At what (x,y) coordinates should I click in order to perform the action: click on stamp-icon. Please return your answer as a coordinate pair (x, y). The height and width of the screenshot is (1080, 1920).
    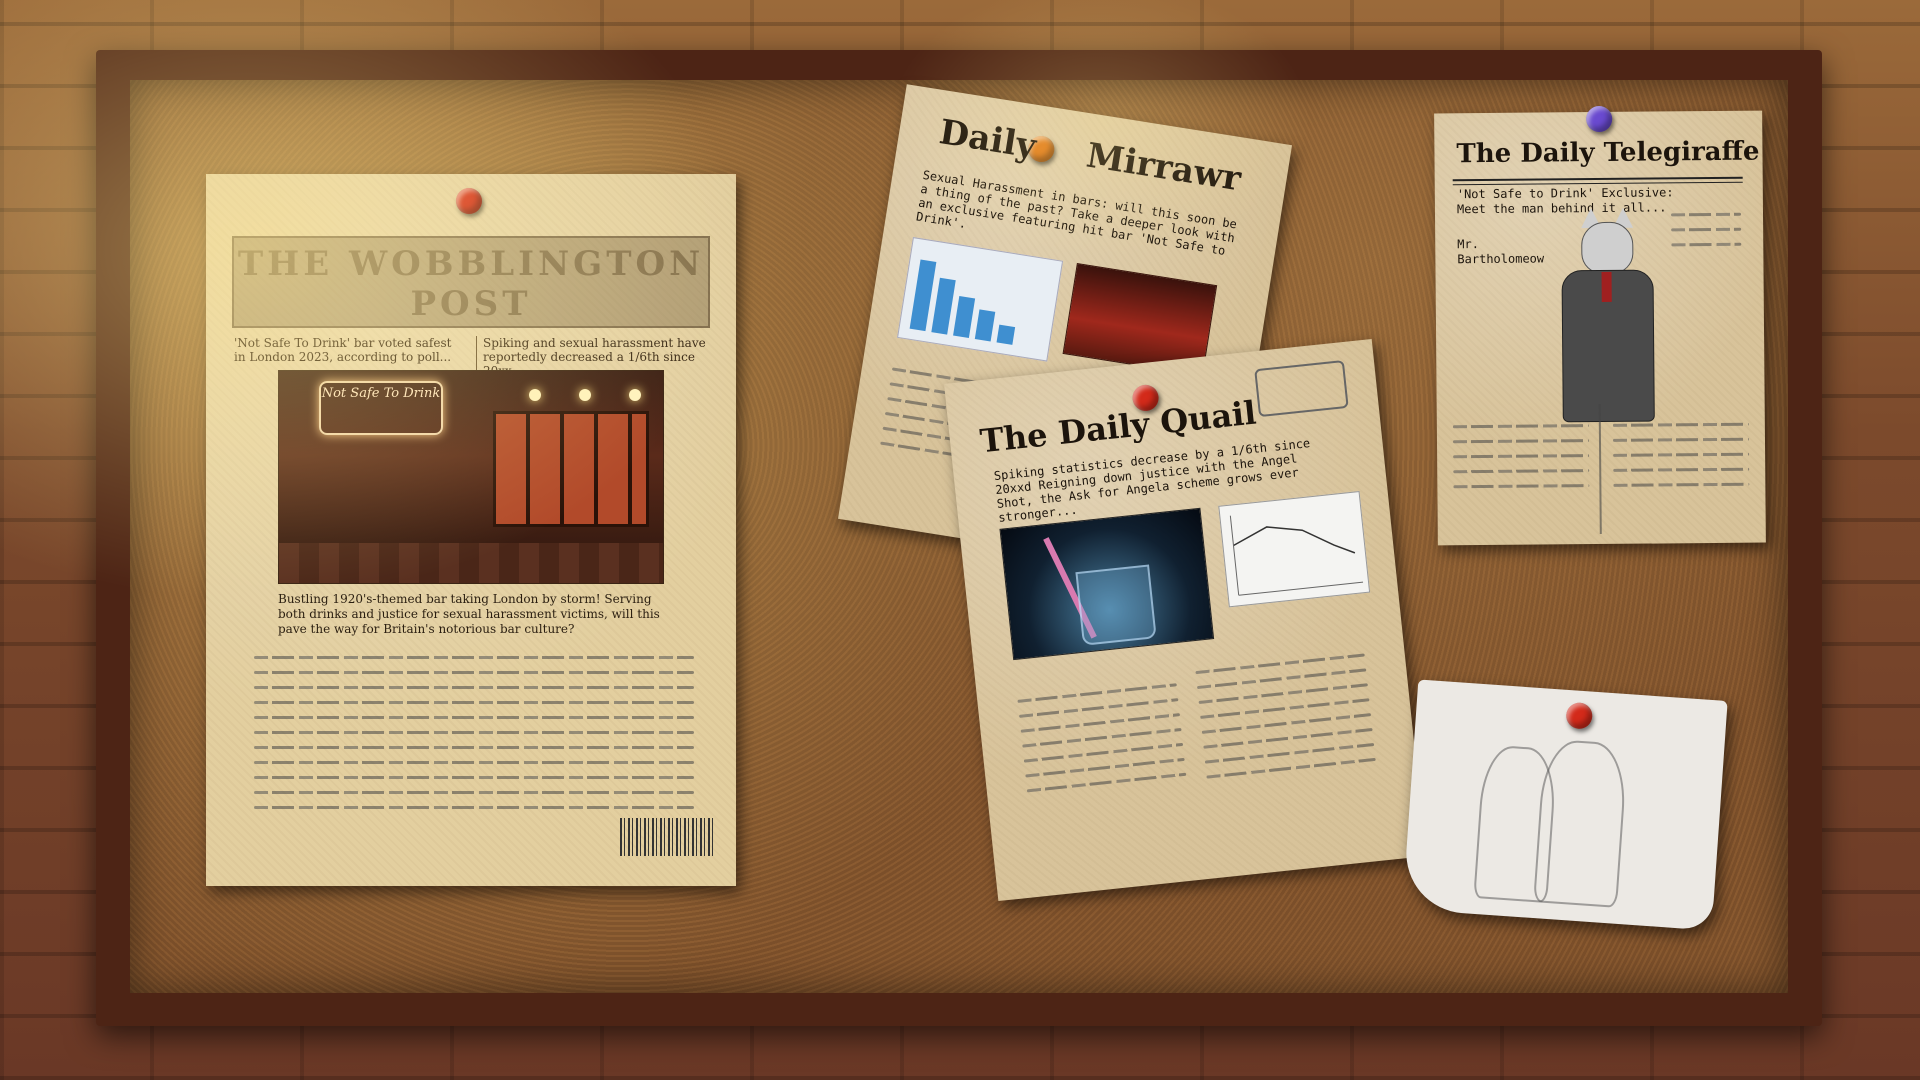
    Looking at the image, I should click on (1301, 388).